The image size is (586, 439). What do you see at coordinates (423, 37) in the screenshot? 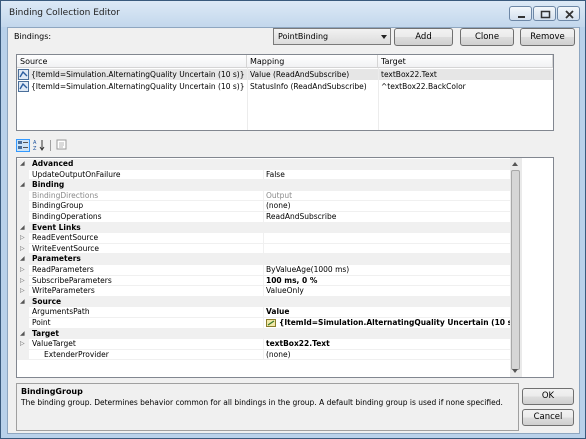
I see `add-button: Add` at bounding box center [423, 37].